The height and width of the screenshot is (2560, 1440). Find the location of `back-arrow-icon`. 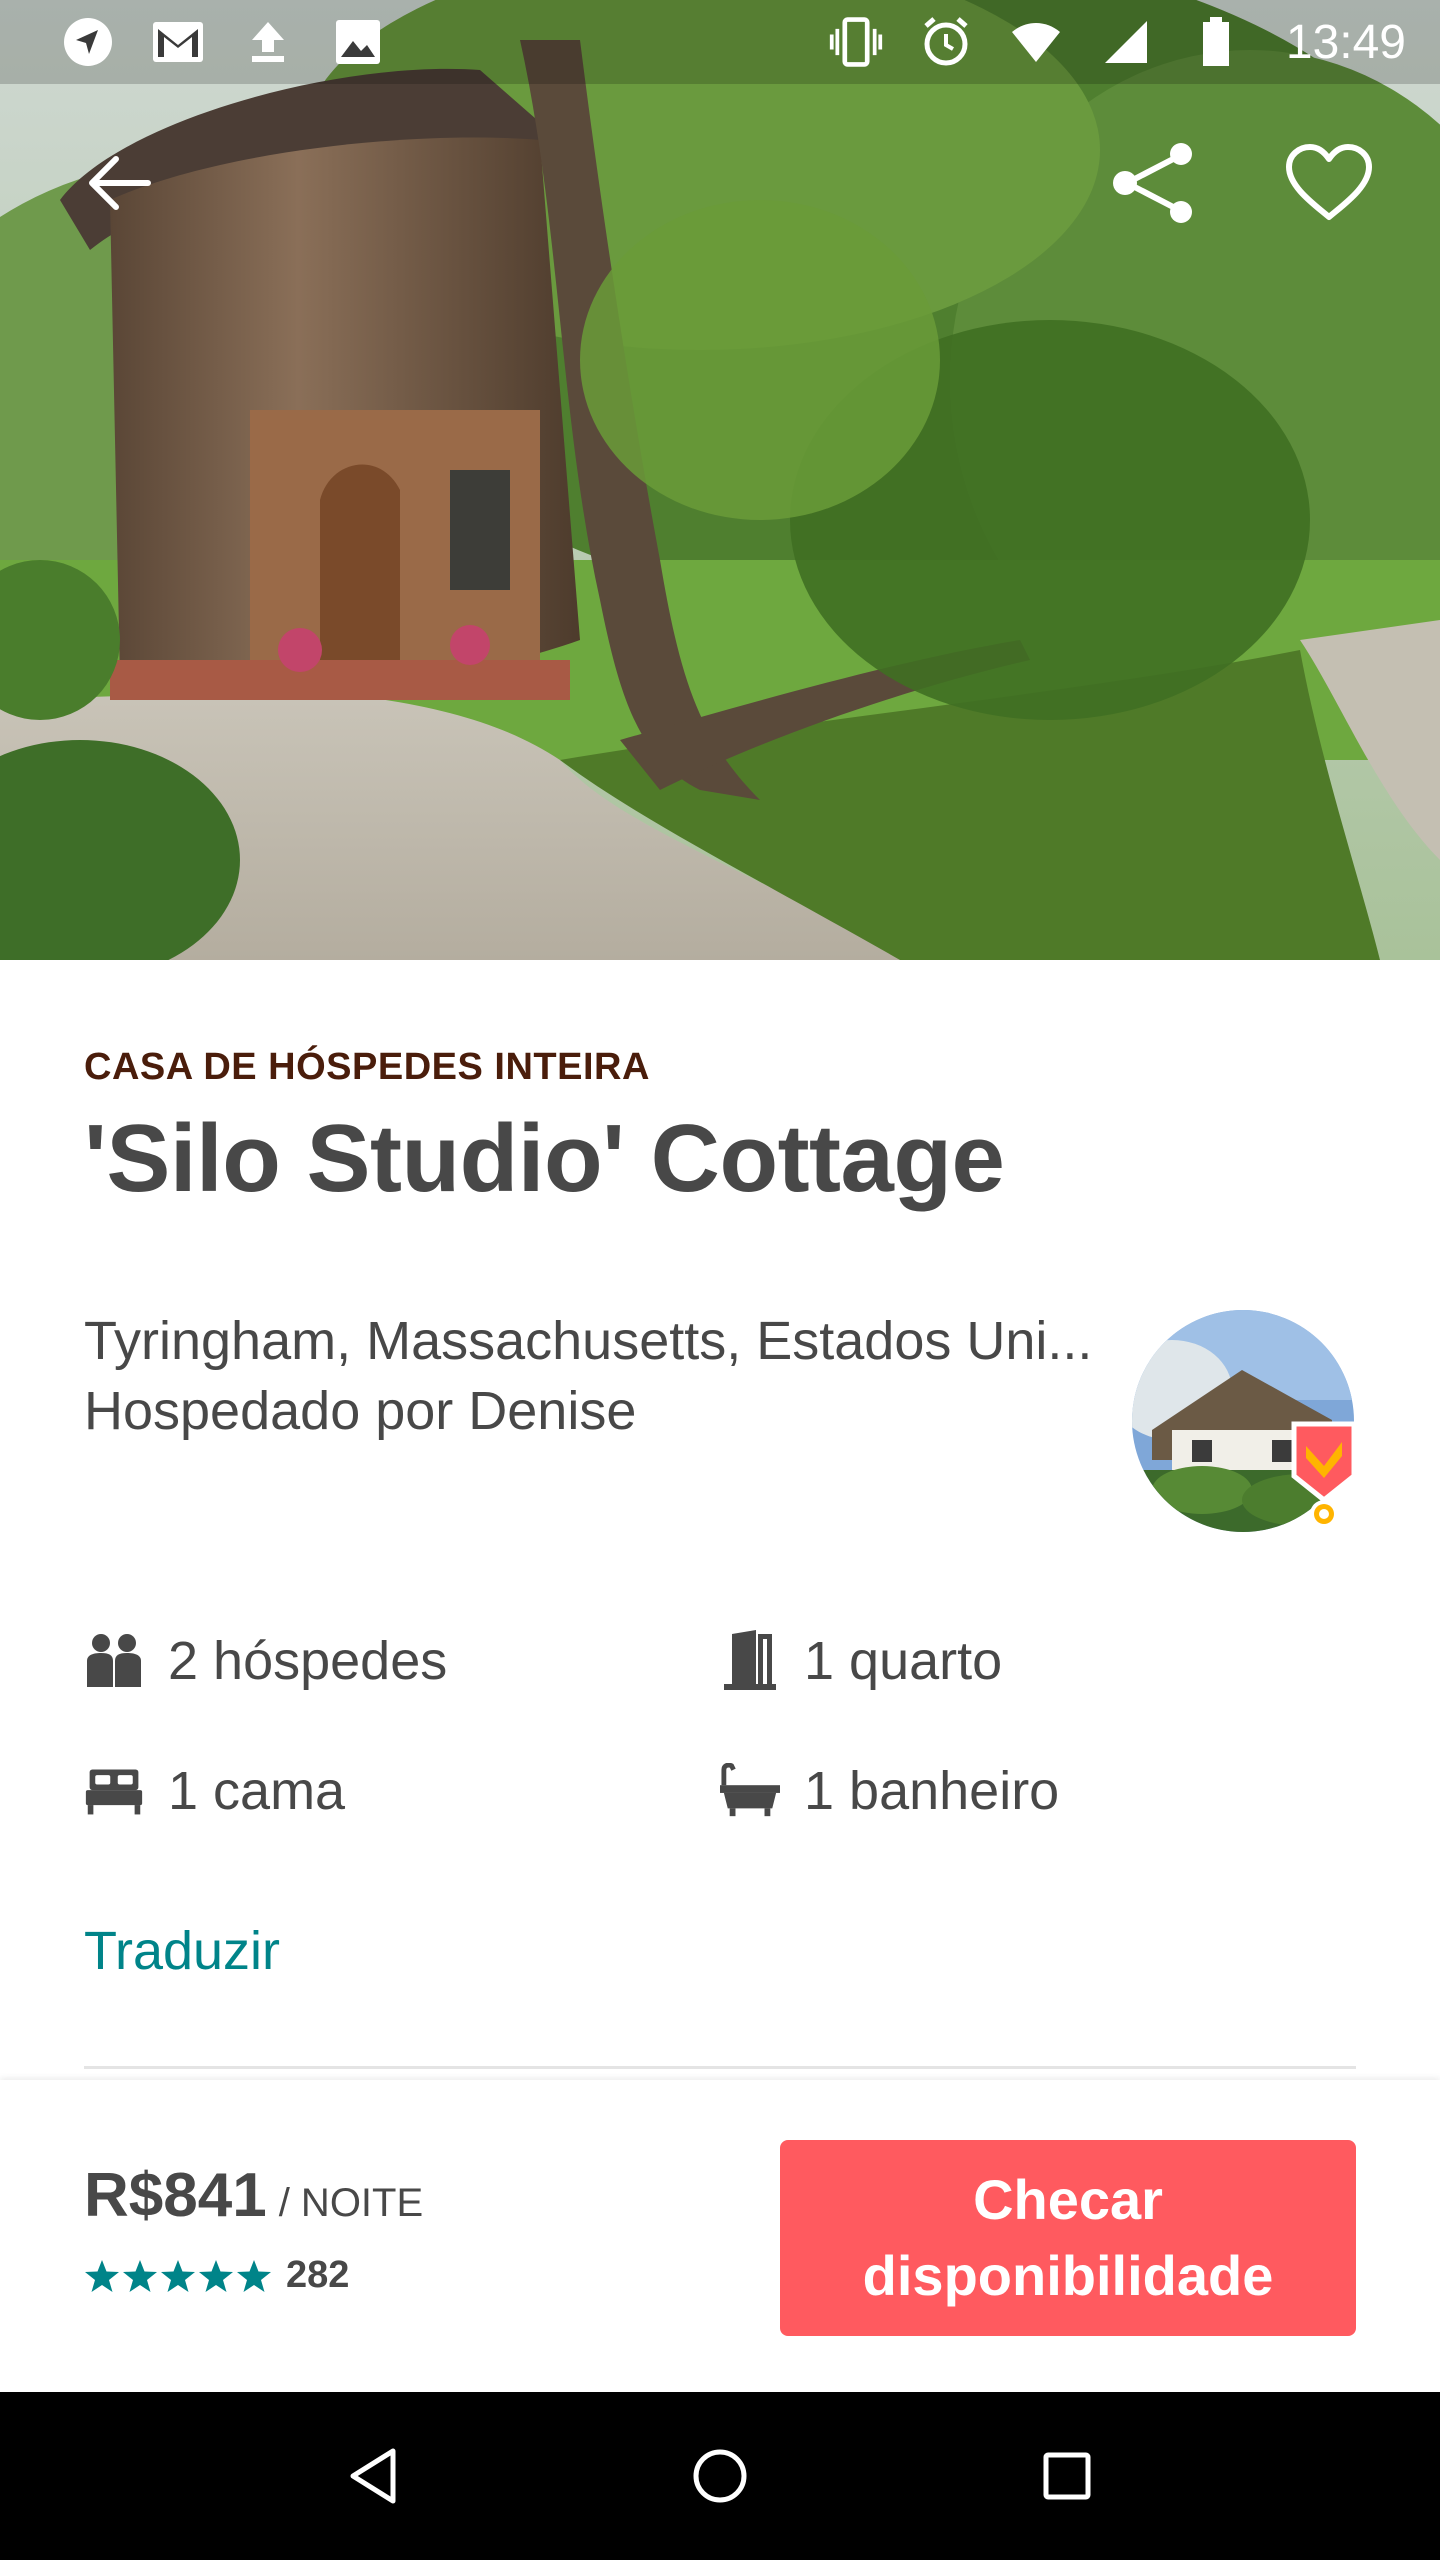

back-arrow-icon is located at coordinates (120, 183).